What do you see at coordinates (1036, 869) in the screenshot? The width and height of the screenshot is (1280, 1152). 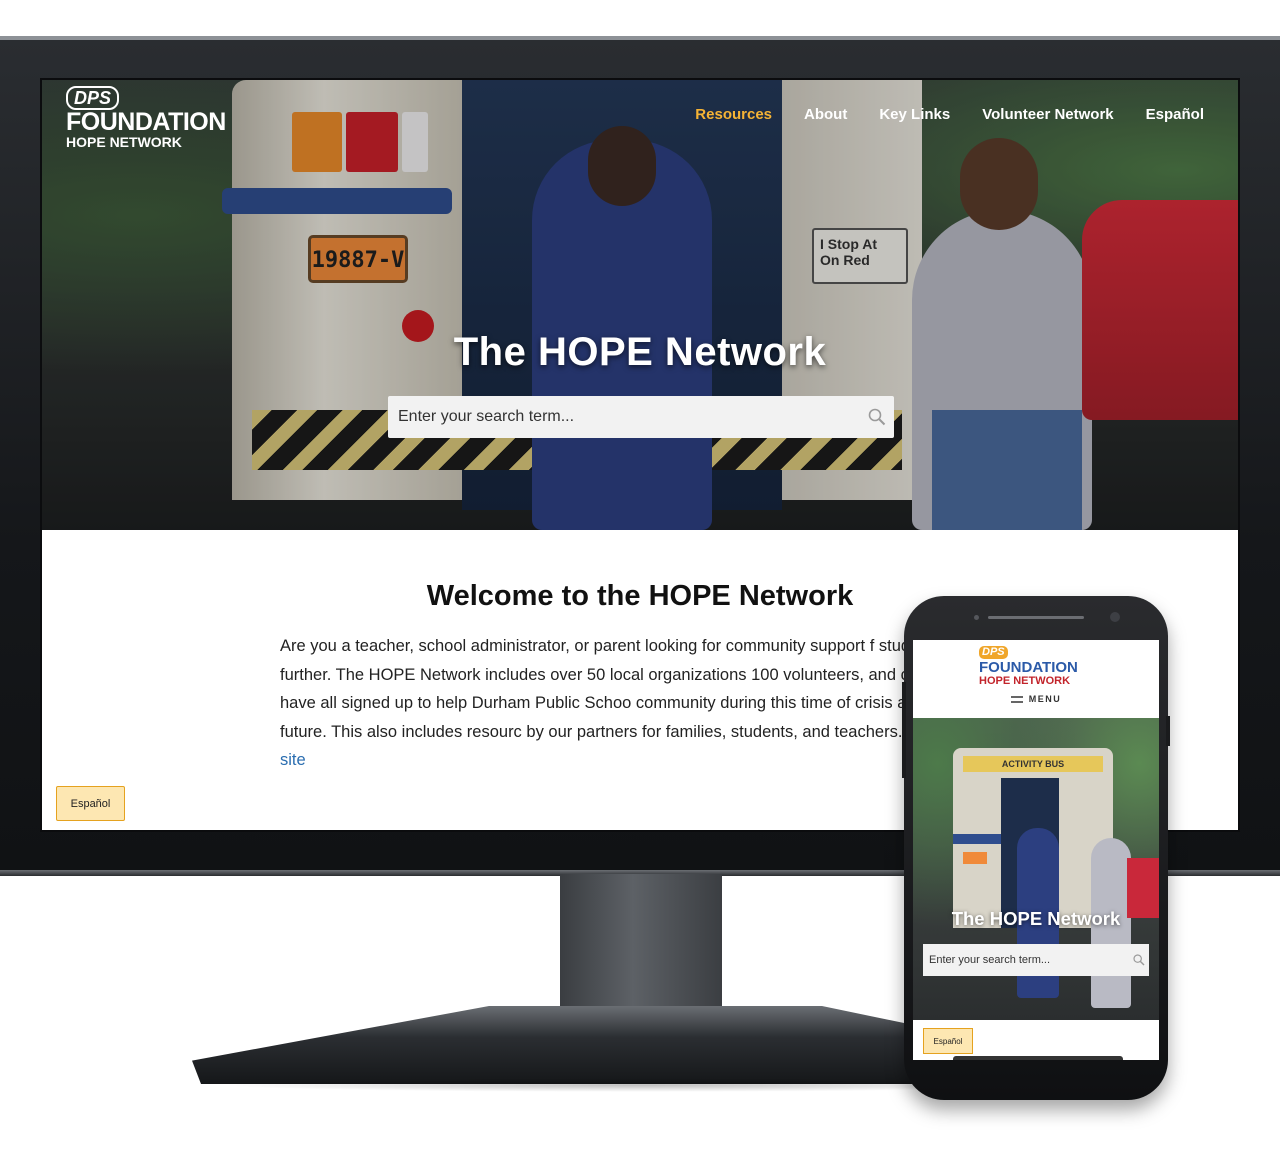 I see `mobile-hero-section: ACTIVITY BUS The HOPE Network` at bounding box center [1036, 869].